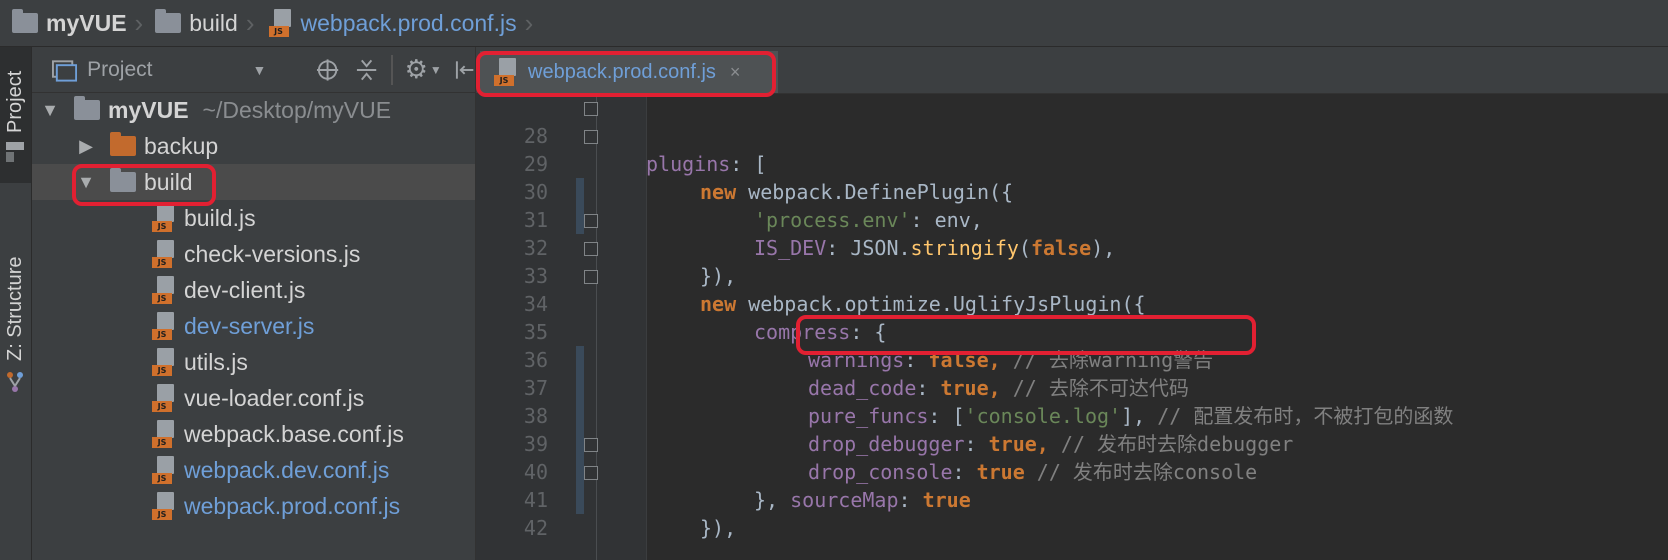 The image size is (1668, 560). I want to click on line-number: 42, so click(535, 528).